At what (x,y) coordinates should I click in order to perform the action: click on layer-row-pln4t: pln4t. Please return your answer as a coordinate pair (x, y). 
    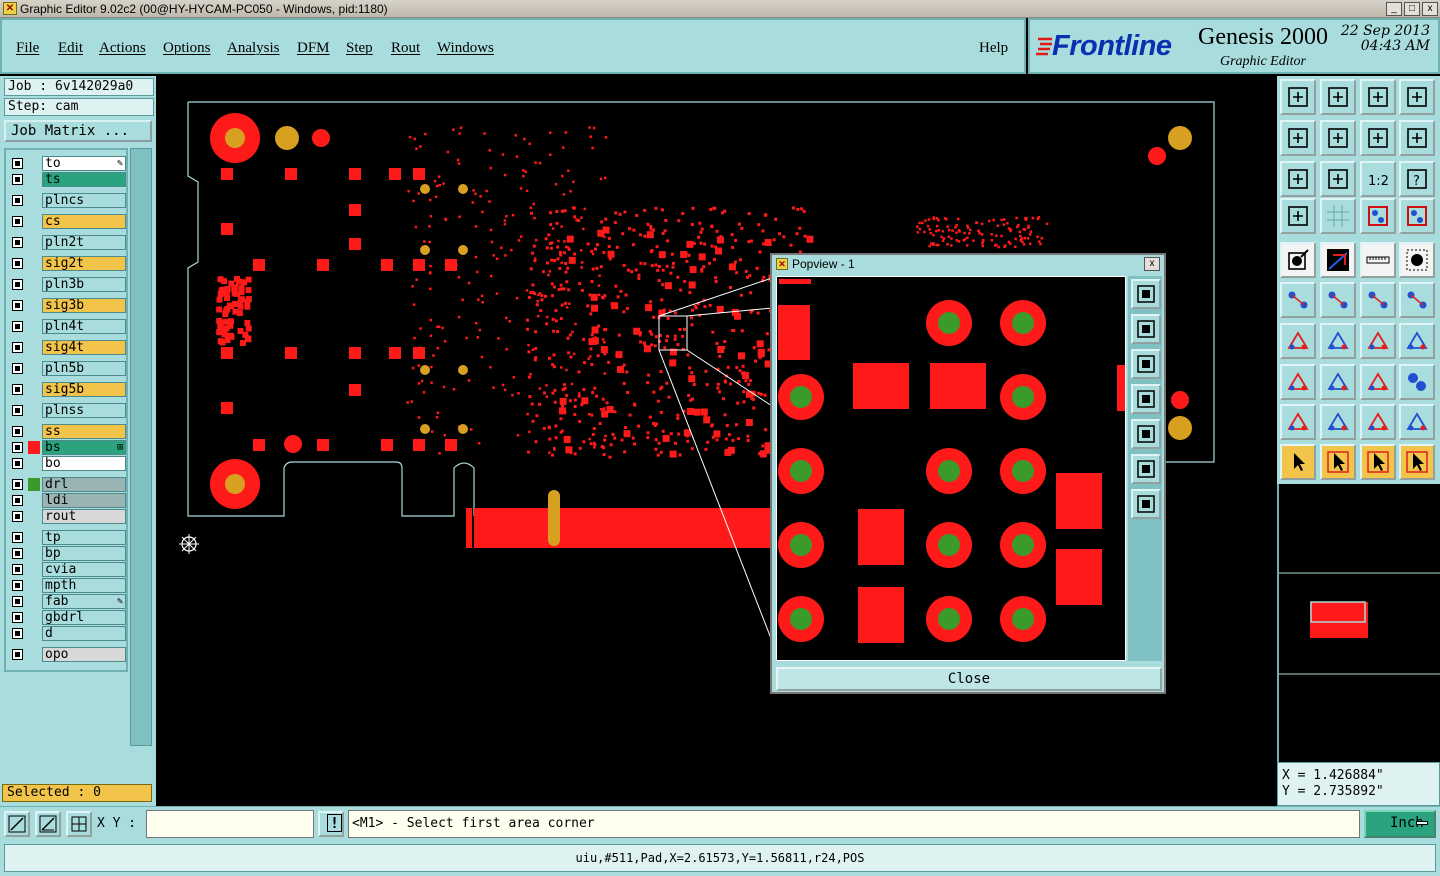
    Looking at the image, I should click on (67, 326).